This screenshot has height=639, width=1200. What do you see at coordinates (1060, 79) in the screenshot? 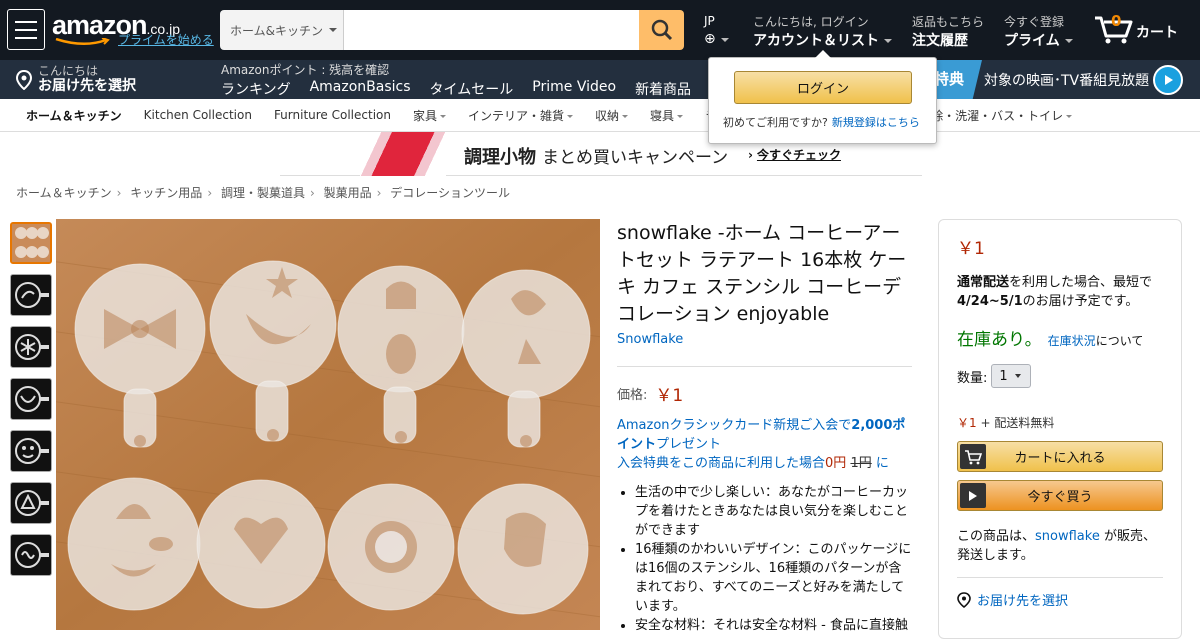
I see `prime-video-banner: 特典 対象の映画･TV番組見放題` at bounding box center [1060, 79].